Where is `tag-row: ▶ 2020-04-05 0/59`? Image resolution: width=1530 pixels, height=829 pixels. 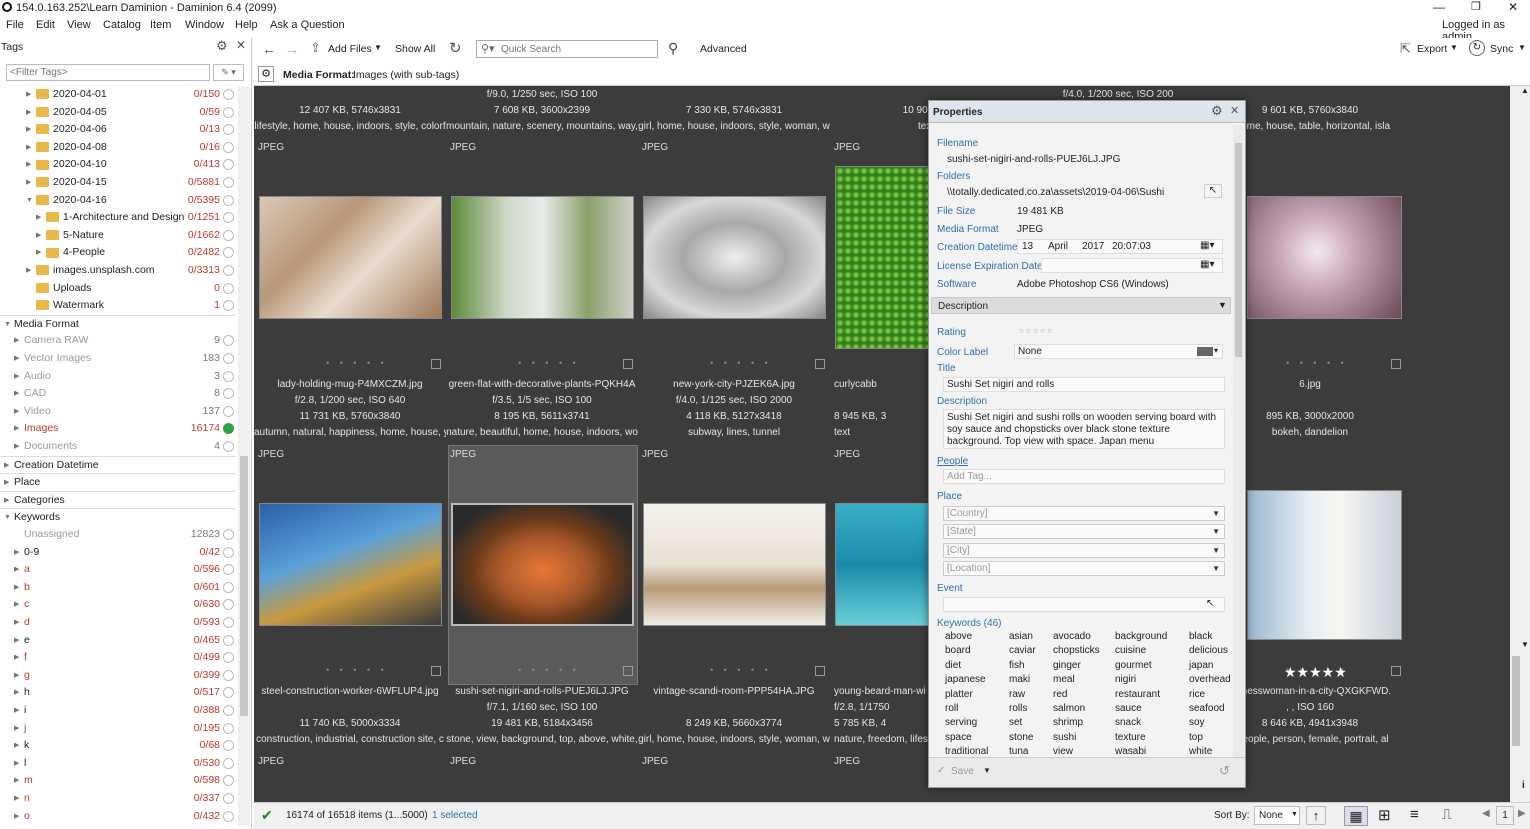
tag-row: ▶ 2020-04-05 0/59 is located at coordinates (118, 113).